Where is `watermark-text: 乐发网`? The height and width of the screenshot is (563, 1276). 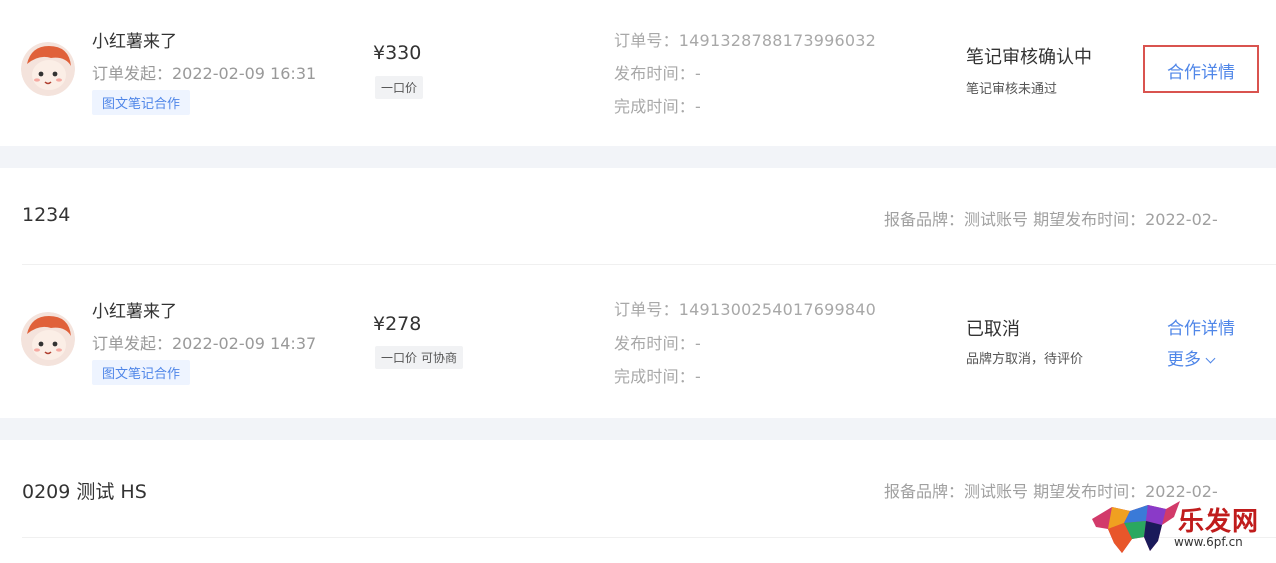
watermark-text: 乐发网 is located at coordinates (1219, 522).